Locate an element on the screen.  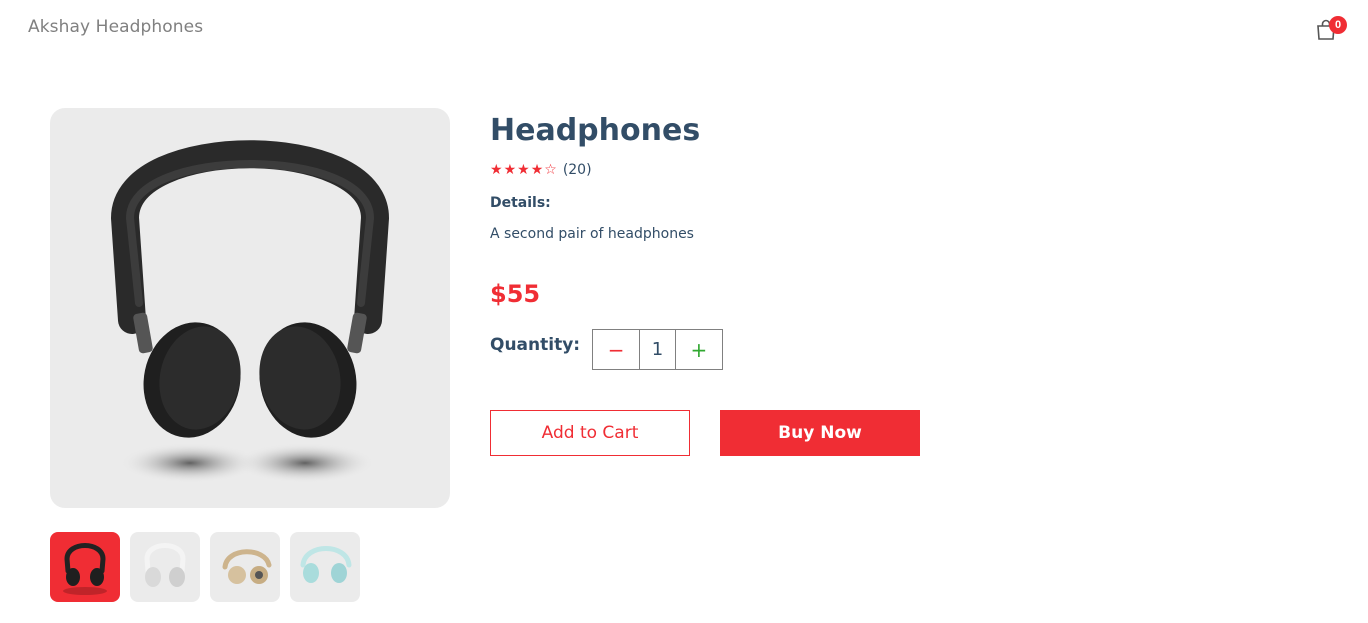
thumbnail-white-headphones is located at coordinates (165, 567).